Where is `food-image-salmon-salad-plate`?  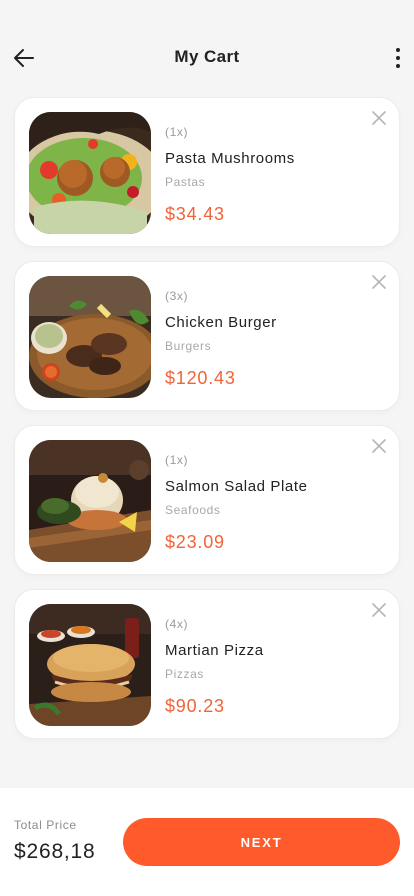
food-image-salmon-salad-plate is located at coordinates (90, 501).